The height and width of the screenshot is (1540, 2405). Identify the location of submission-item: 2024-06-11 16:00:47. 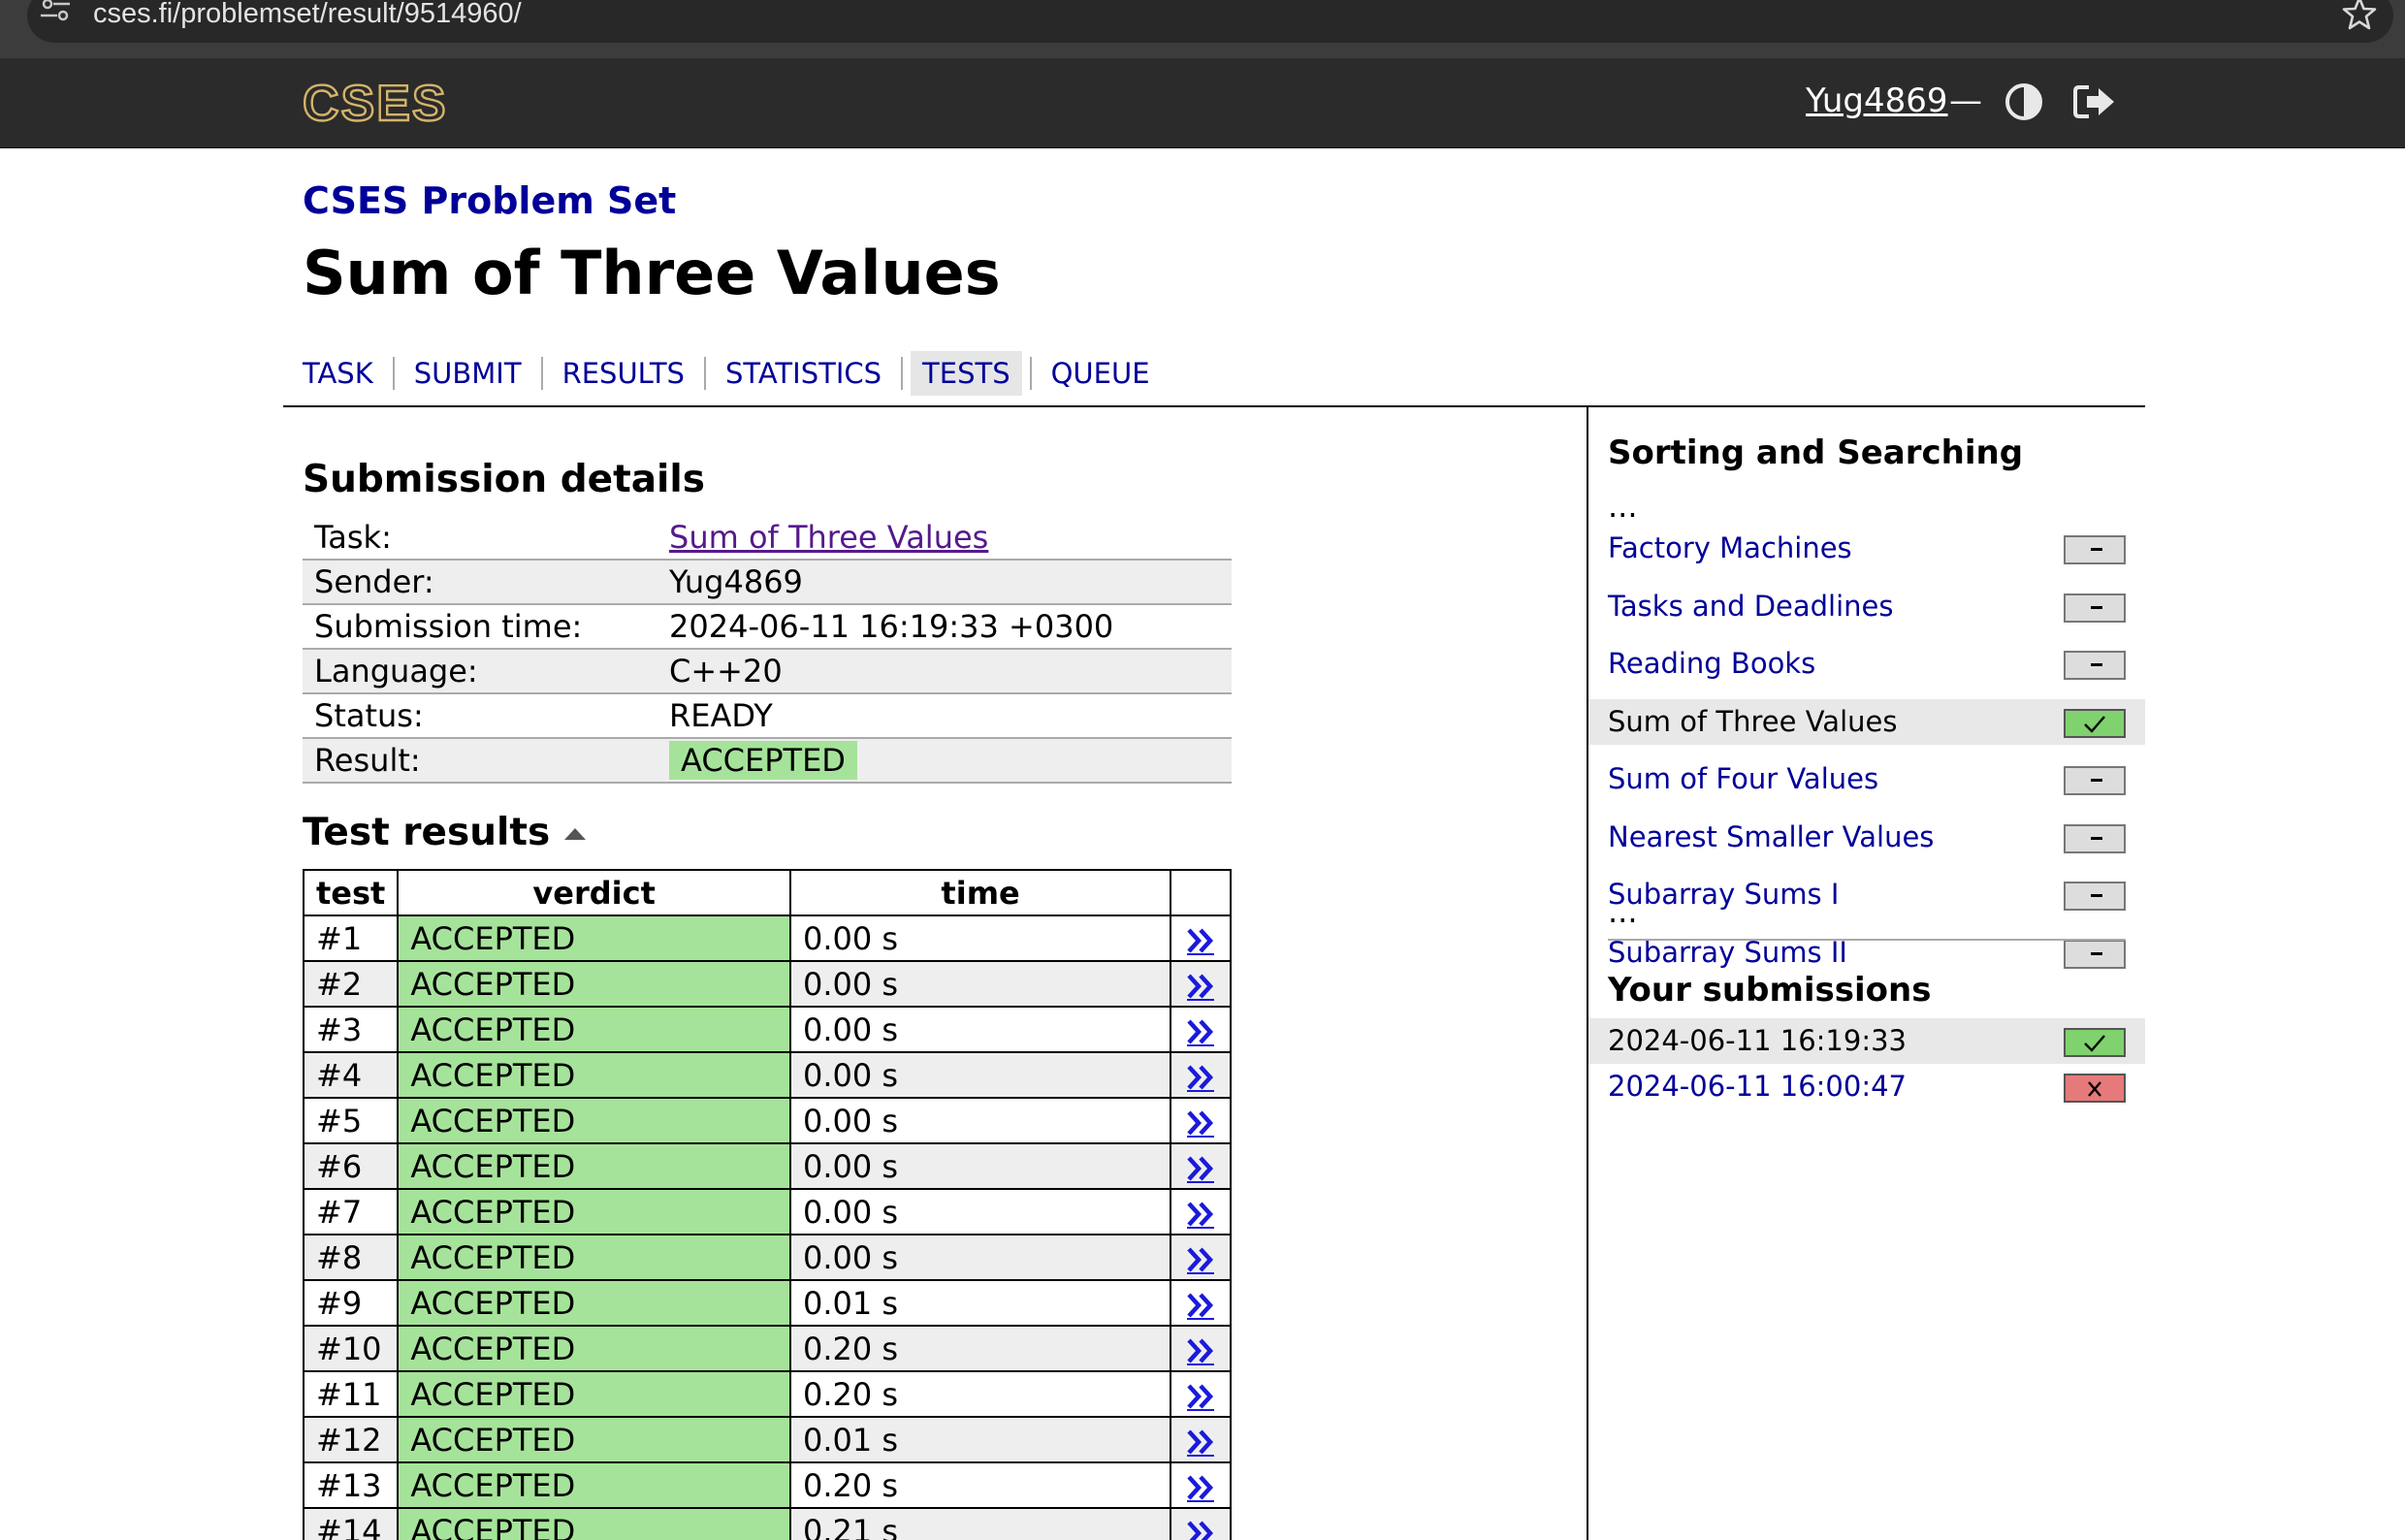
(1866, 1086).